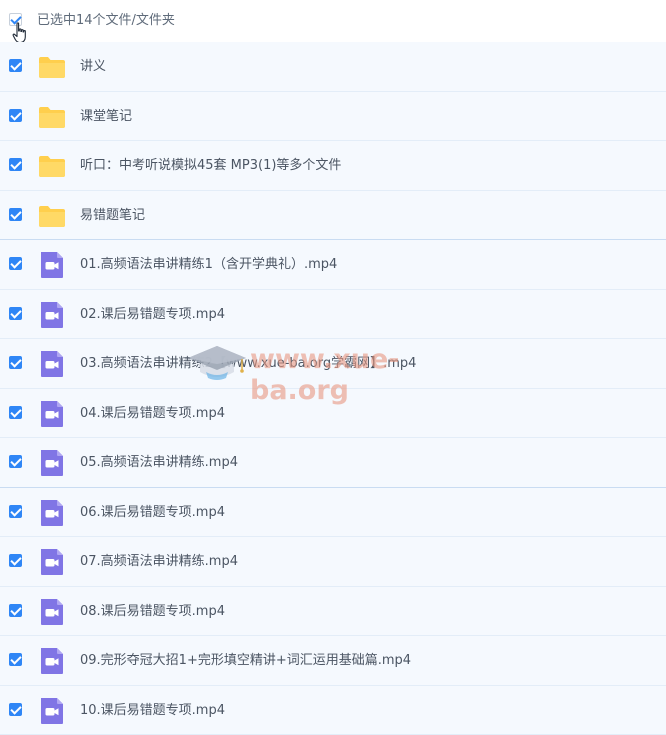 The height and width of the screenshot is (735, 666). I want to click on item-name: 易错题笔记, so click(112, 215).